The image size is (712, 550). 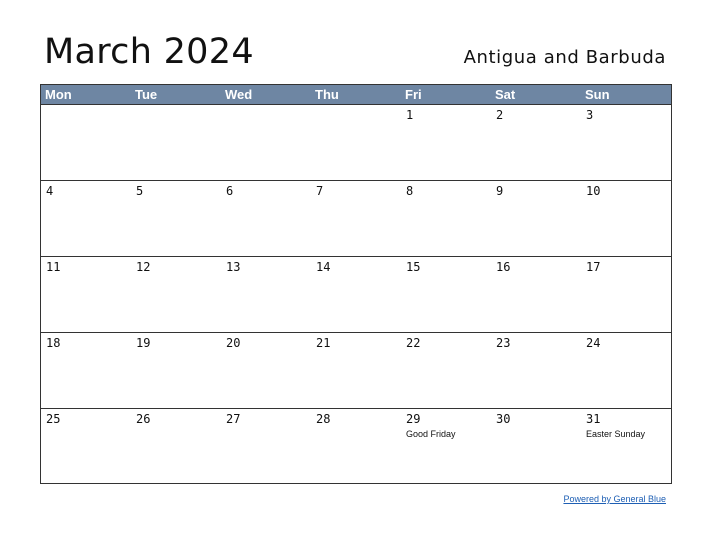 I want to click on day-cell: 25, so click(x=86, y=448).